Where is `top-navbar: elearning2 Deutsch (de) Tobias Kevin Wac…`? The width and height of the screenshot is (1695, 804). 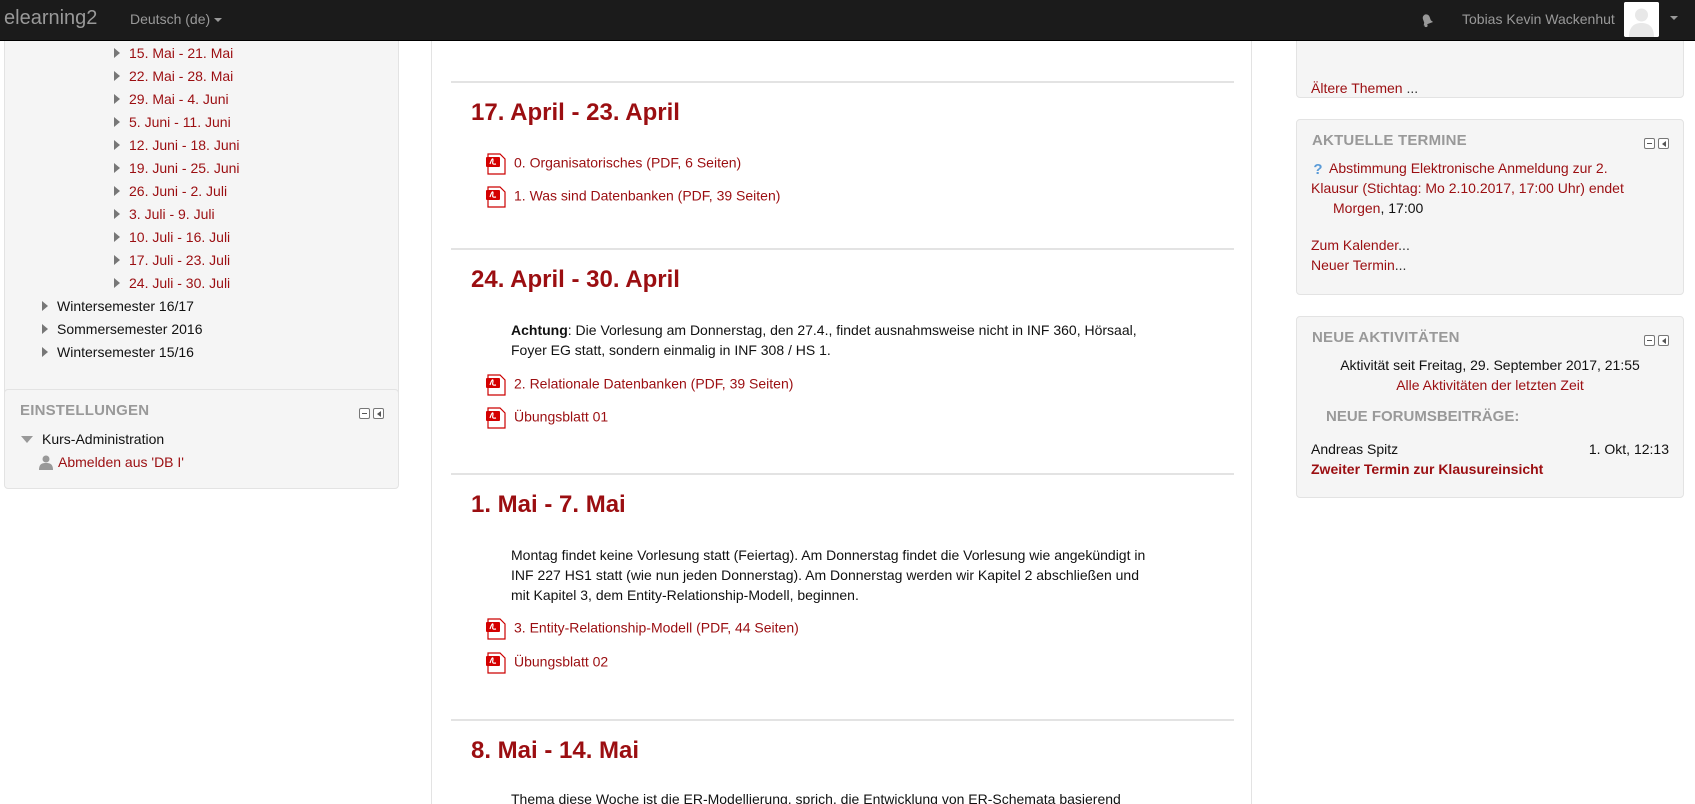
top-navbar: elearning2 Deutsch (de) Tobias Kevin Wac… is located at coordinates (847, 20).